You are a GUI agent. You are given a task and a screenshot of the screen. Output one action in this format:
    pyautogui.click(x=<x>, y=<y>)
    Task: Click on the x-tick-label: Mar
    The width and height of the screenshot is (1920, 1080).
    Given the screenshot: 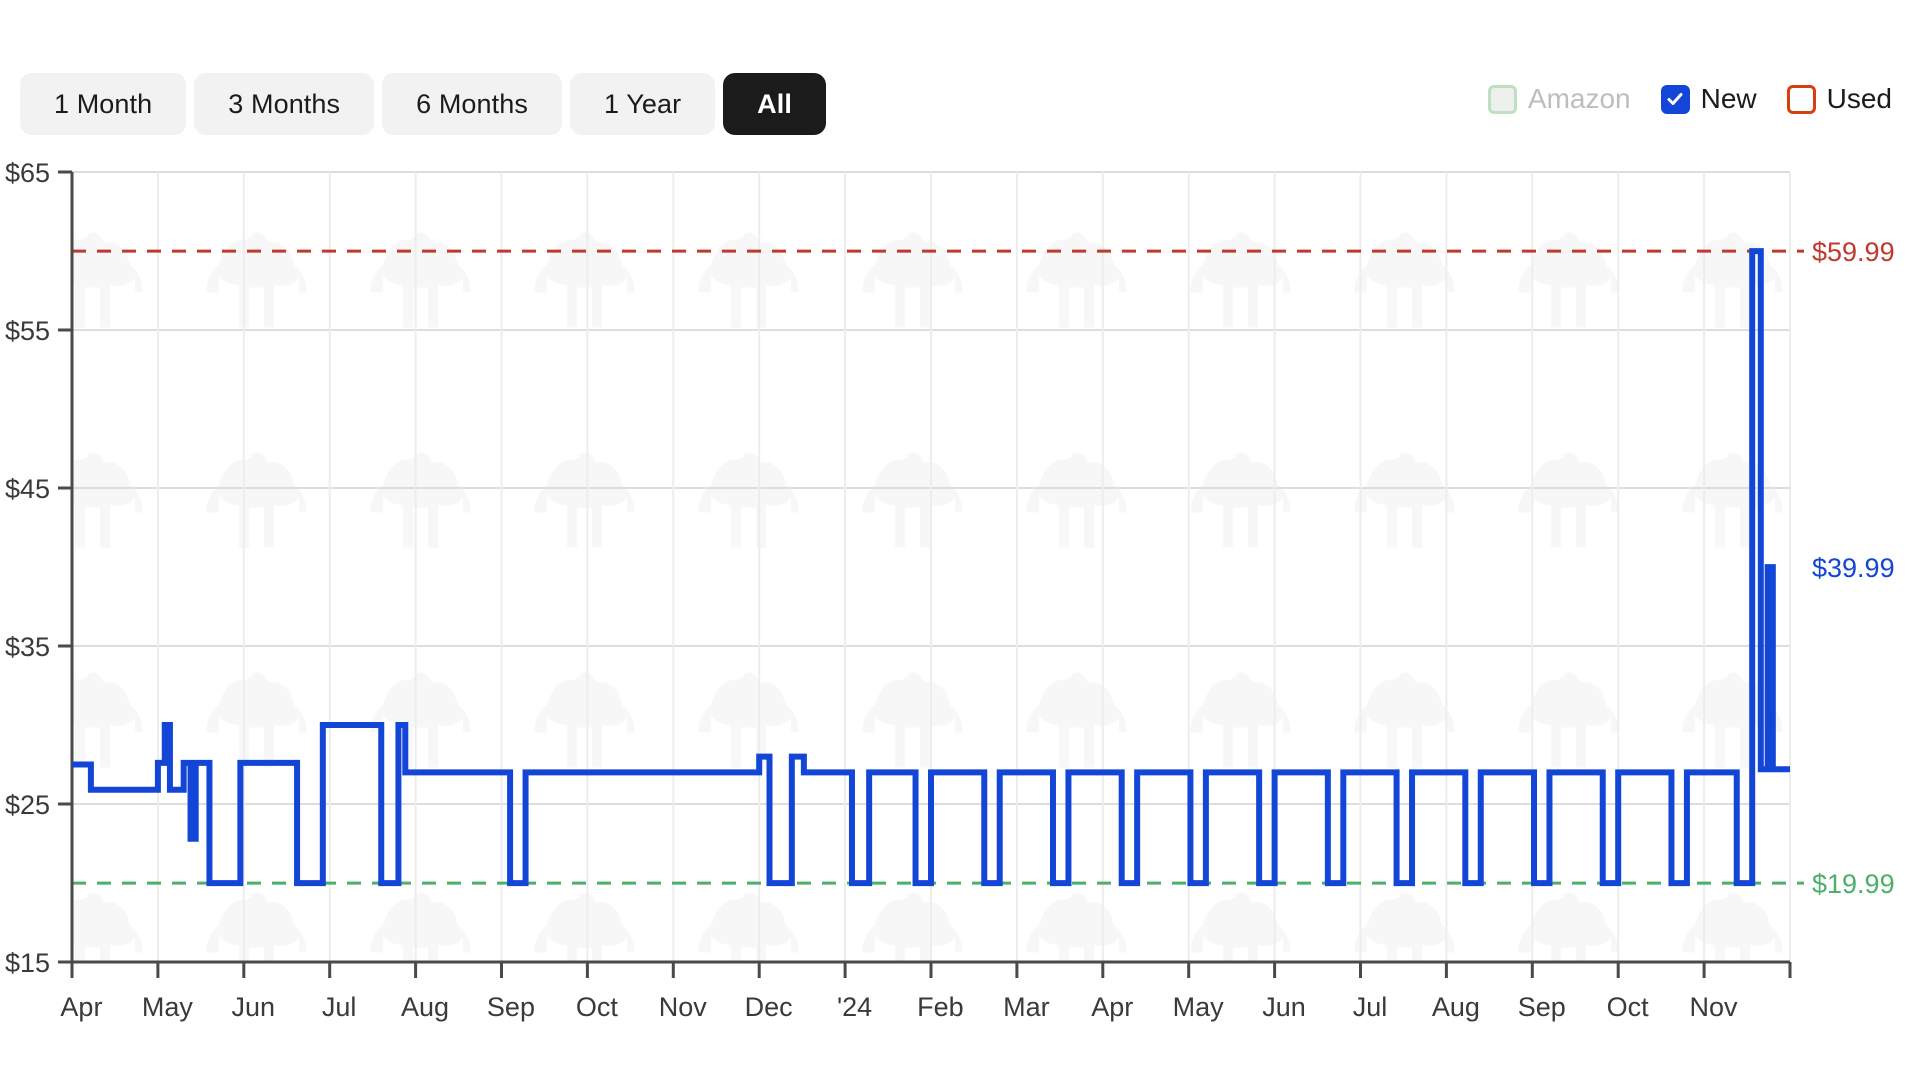 What is the action you would take?
    pyautogui.click(x=1026, y=1007)
    